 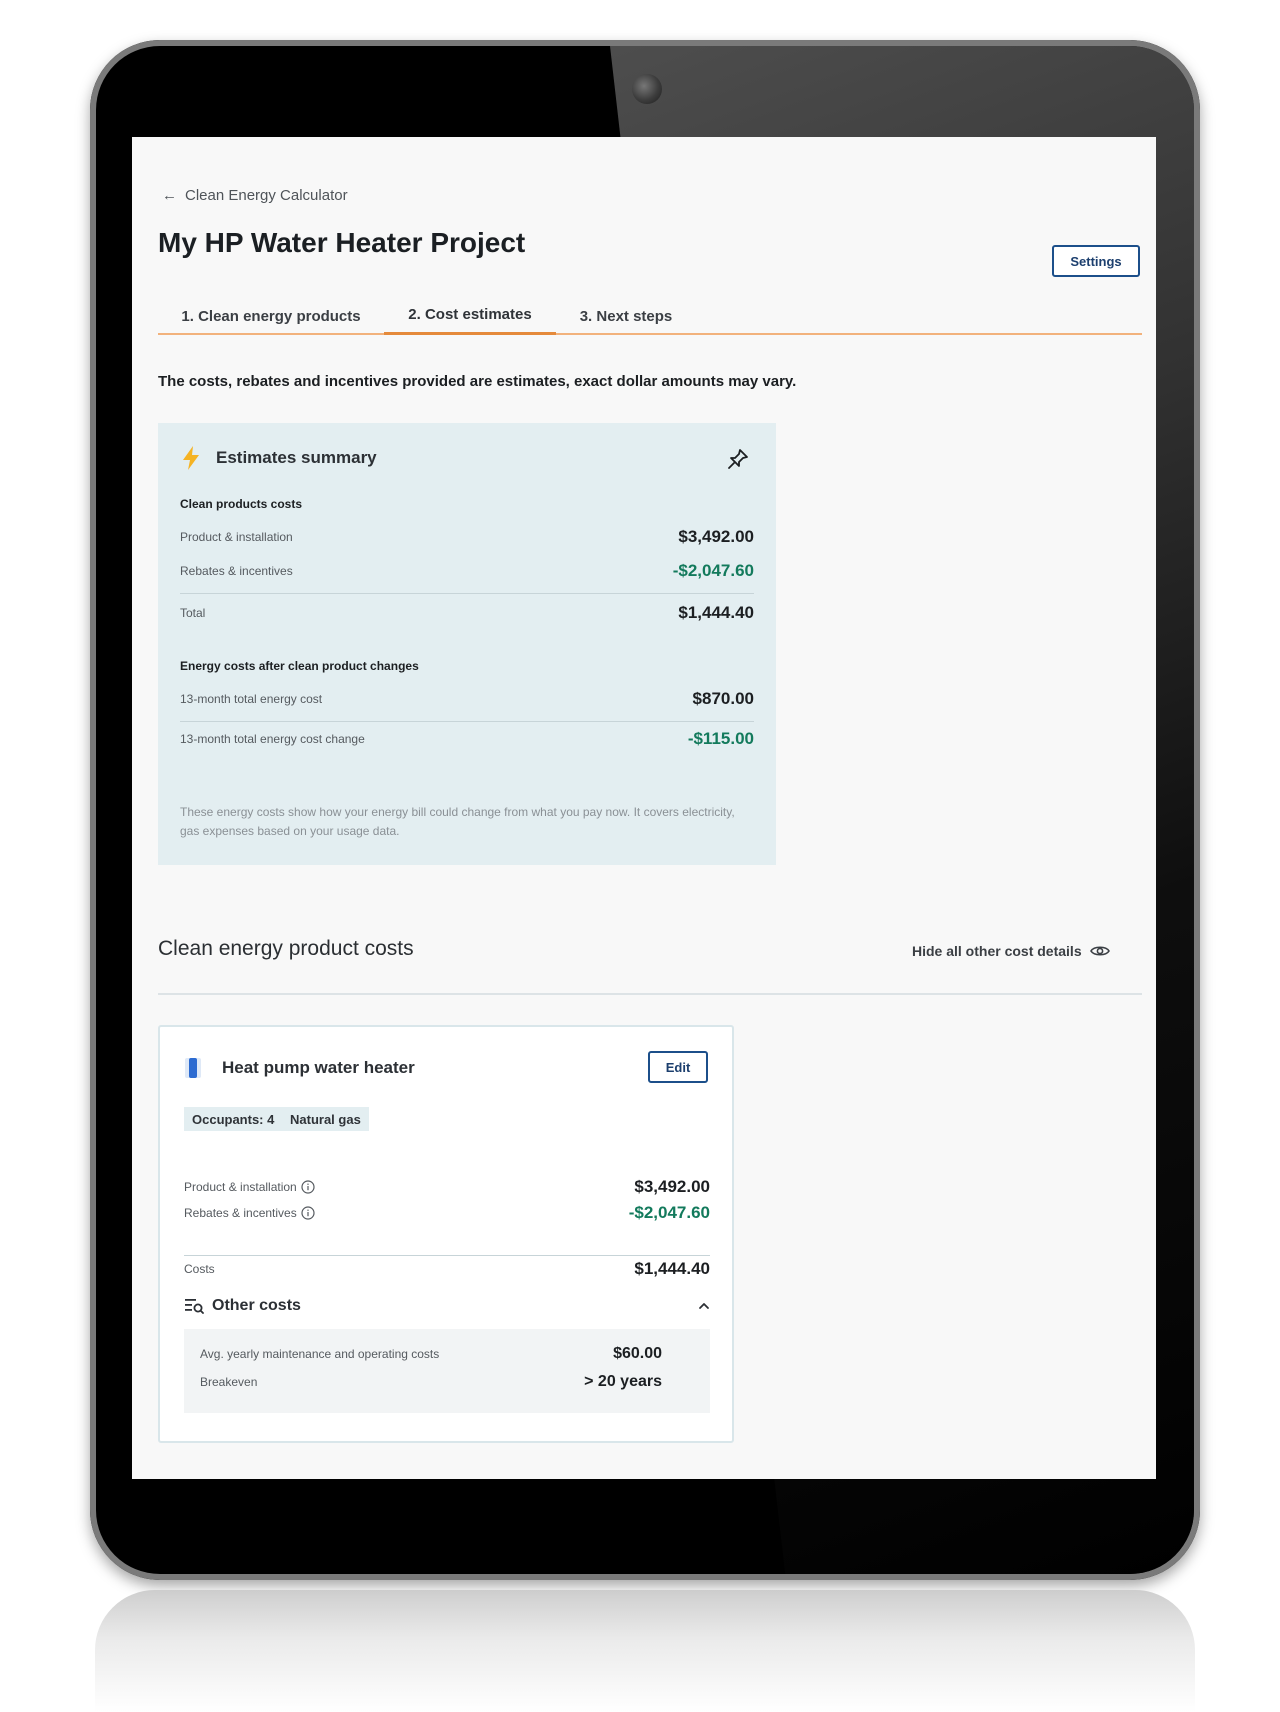 I want to click on breadcrumb: ← Clean Energy Calculator, so click(x=255, y=195).